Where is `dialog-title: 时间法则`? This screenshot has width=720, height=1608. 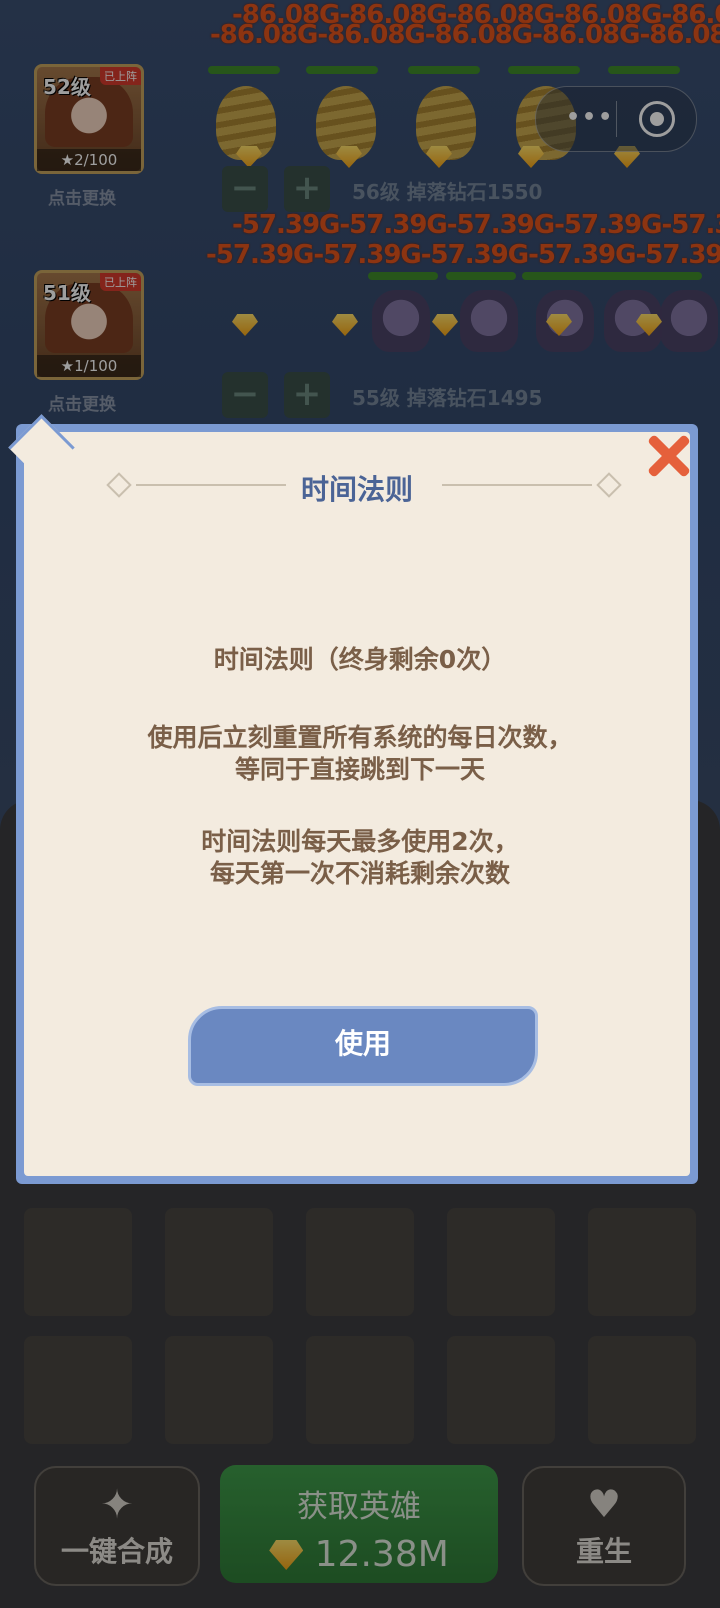 dialog-title: 时间法则 is located at coordinates (356, 489).